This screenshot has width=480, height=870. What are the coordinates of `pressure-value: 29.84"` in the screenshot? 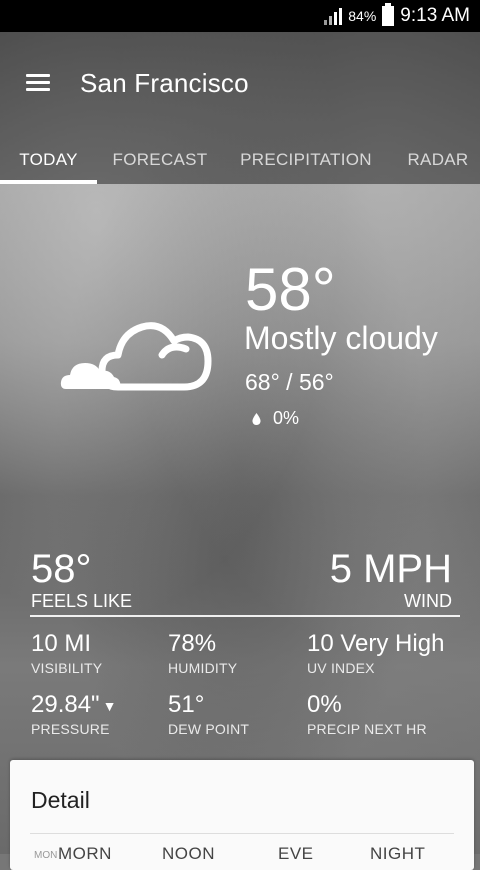 It's located at (65, 704).